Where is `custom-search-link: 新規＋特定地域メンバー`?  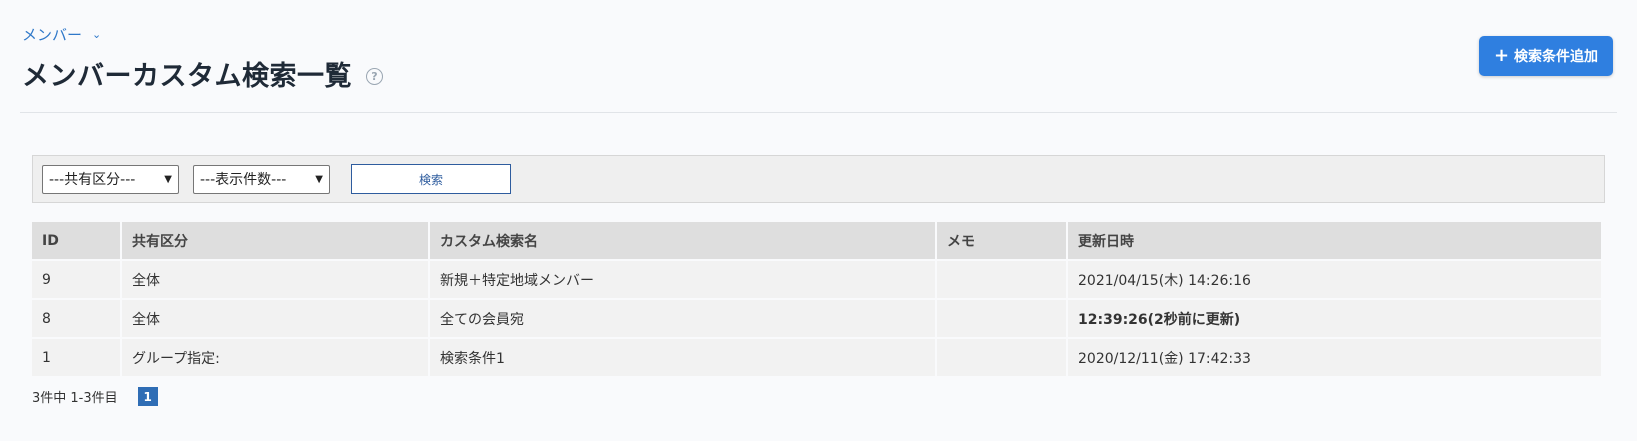
custom-search-link: 新規＋特定地域メンバー is located at coordinates (682, 279).